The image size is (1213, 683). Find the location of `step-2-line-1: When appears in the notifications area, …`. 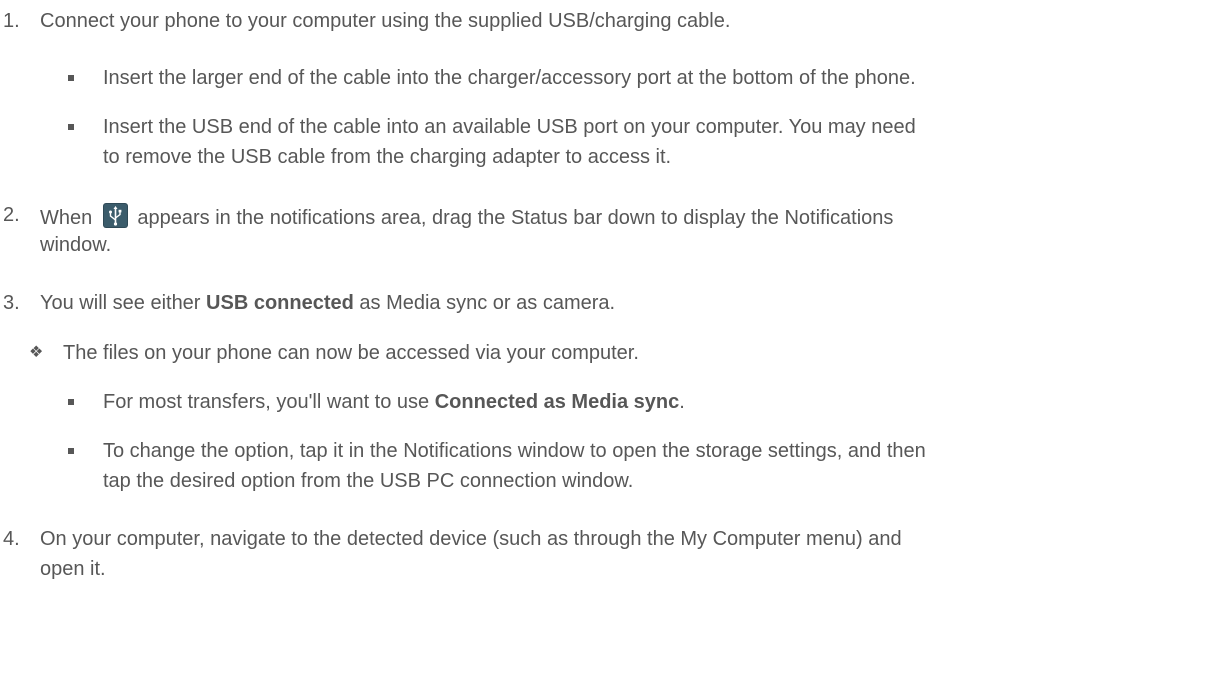

step-2-line-1: When appears in the notifications area, … is located at coordinates (466, 216).